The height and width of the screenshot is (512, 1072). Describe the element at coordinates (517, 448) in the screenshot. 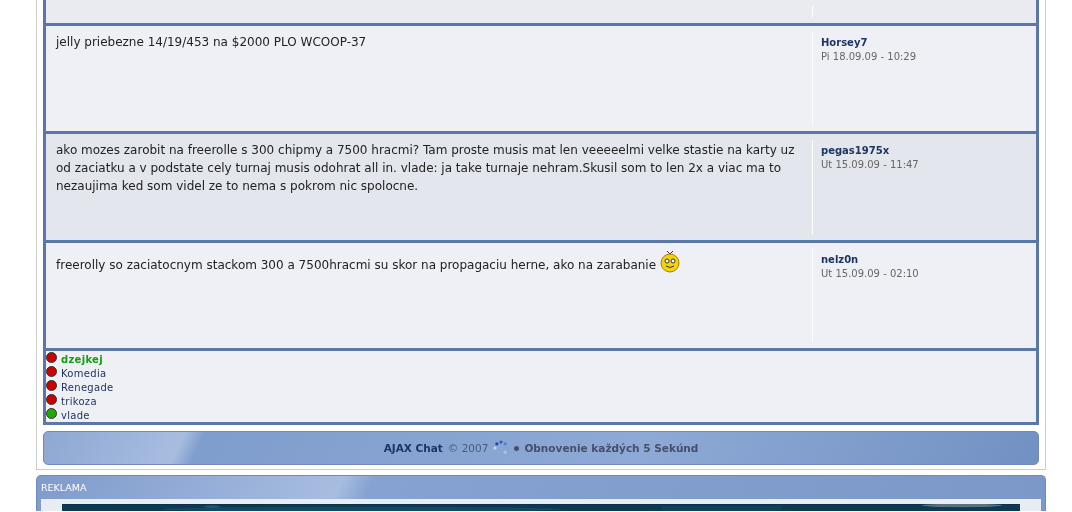

I see `bullet-icon` at that location.